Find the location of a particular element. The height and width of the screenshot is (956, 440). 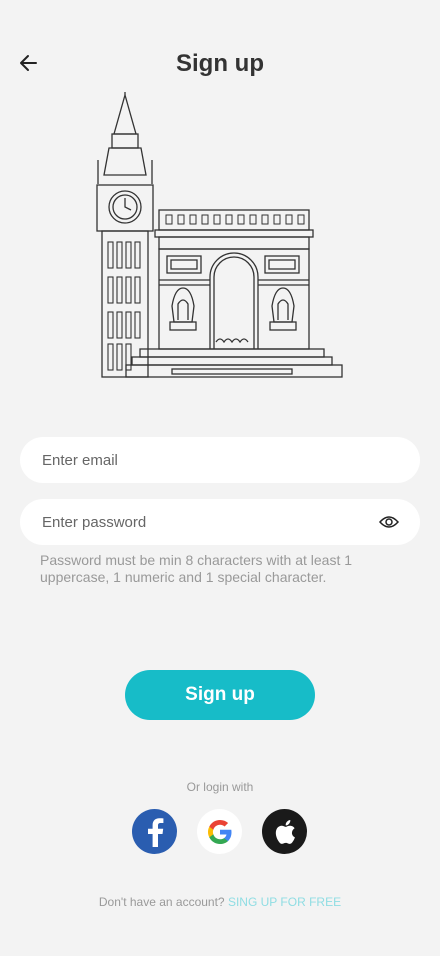

facebook-login-button is located at coordinates (154, 831).